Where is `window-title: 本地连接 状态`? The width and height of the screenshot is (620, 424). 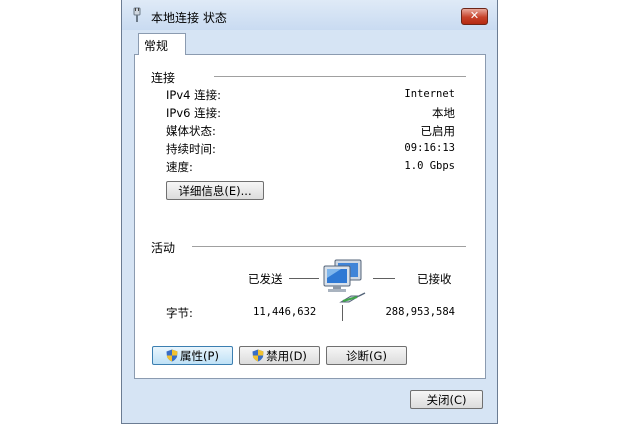
window-title: 本地连接 状态 is located at coordinates (189, 18).